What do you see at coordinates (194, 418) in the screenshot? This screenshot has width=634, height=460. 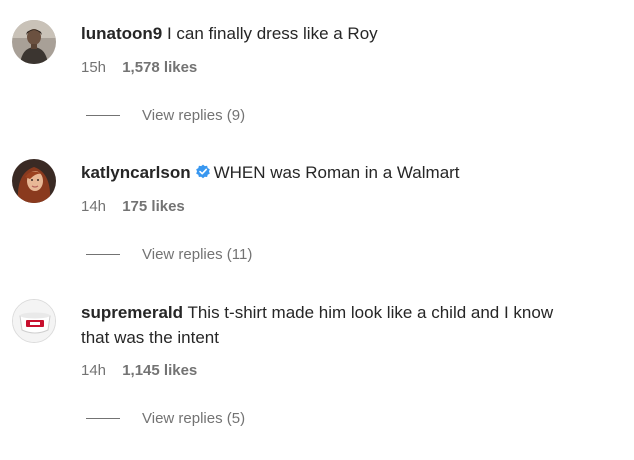 I see `view-replies-label: View replies (5)` at bounding box center [194, 418].